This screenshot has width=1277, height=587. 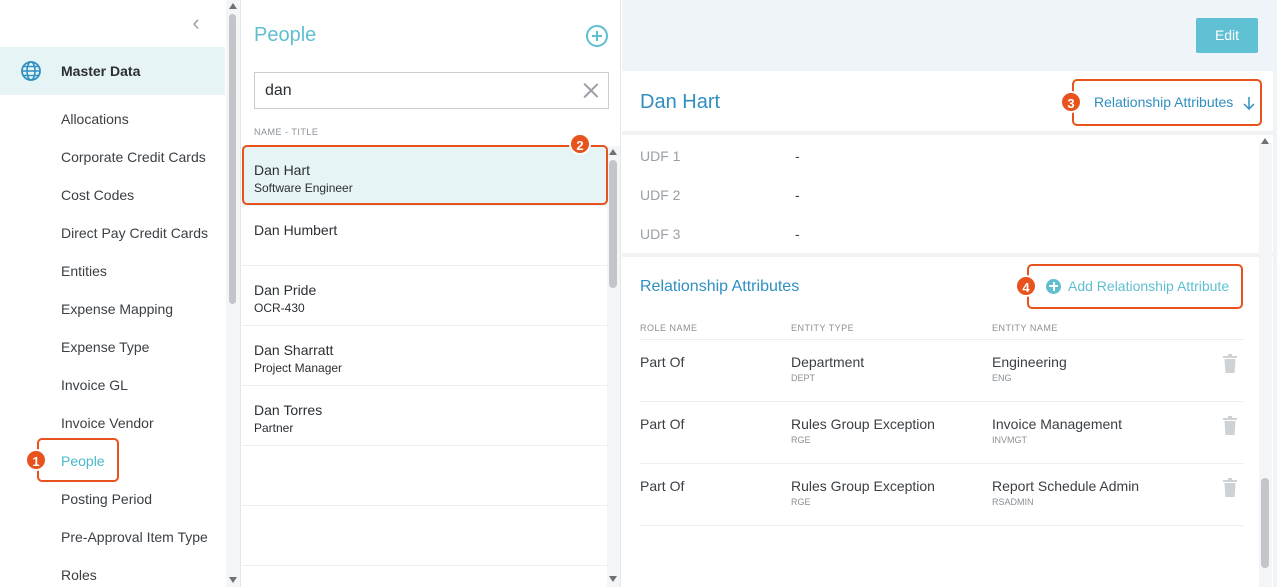 What do you see at coordinates (590, 90) in the screenshot?
I see `clear-search-icon` at bounding box center [590, 90].